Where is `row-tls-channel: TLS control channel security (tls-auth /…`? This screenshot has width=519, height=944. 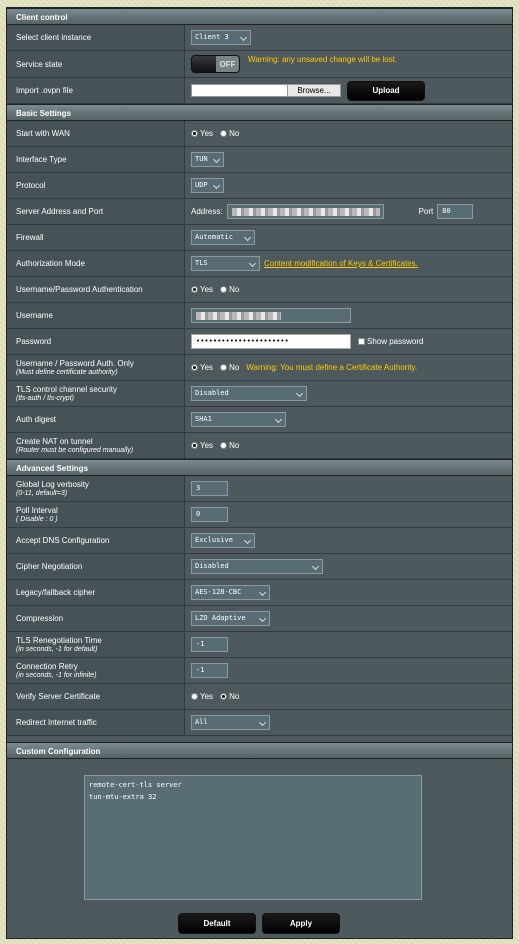
row-tls-channel: TLS control channel security (tls-auth /… is located at coordinates (259, 394).